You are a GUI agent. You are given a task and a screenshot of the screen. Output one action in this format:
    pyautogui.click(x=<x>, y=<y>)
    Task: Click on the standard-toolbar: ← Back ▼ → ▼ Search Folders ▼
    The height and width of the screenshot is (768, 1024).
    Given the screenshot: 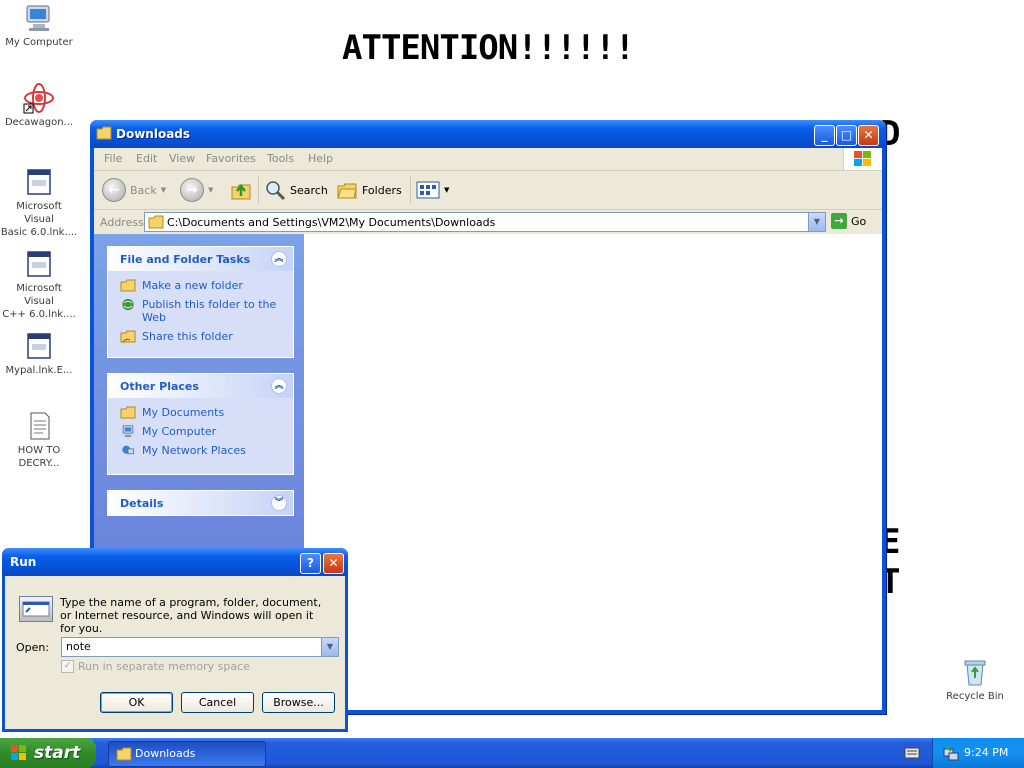 What is the action you would take?
    pyautogui.click(x=488, y=190)
    